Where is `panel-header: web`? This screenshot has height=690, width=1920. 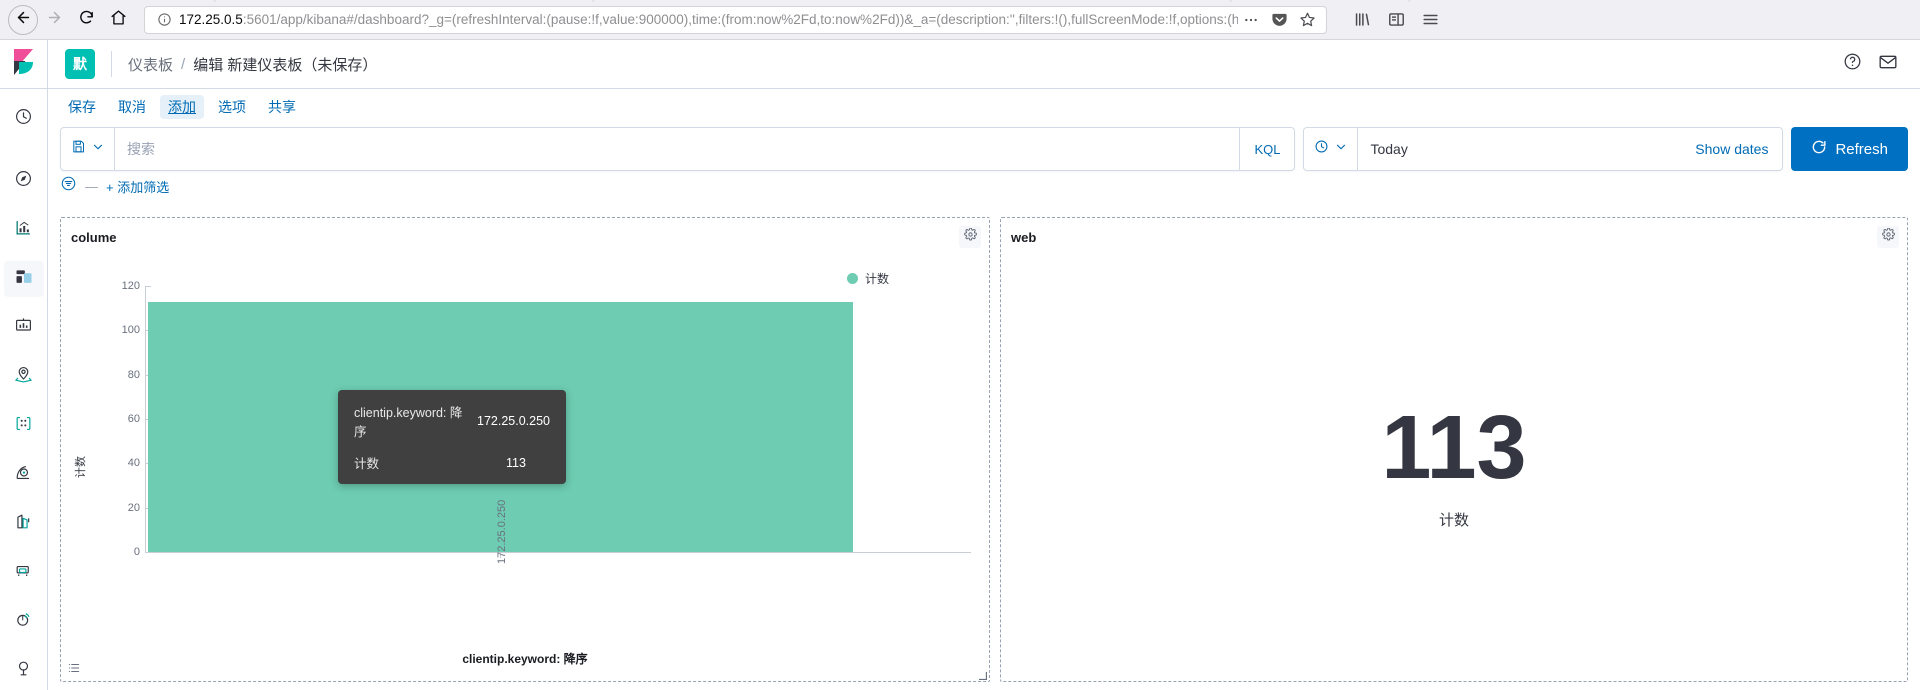
panel-header: web is located at coordinates (1454, 235).